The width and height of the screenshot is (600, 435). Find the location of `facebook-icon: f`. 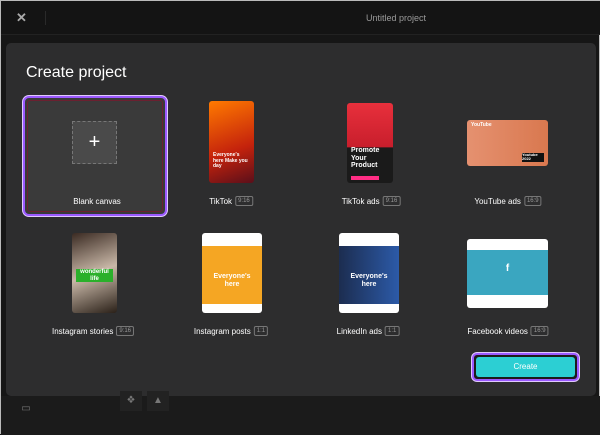

facebook-icon: f is located at coordinates (507, 268).